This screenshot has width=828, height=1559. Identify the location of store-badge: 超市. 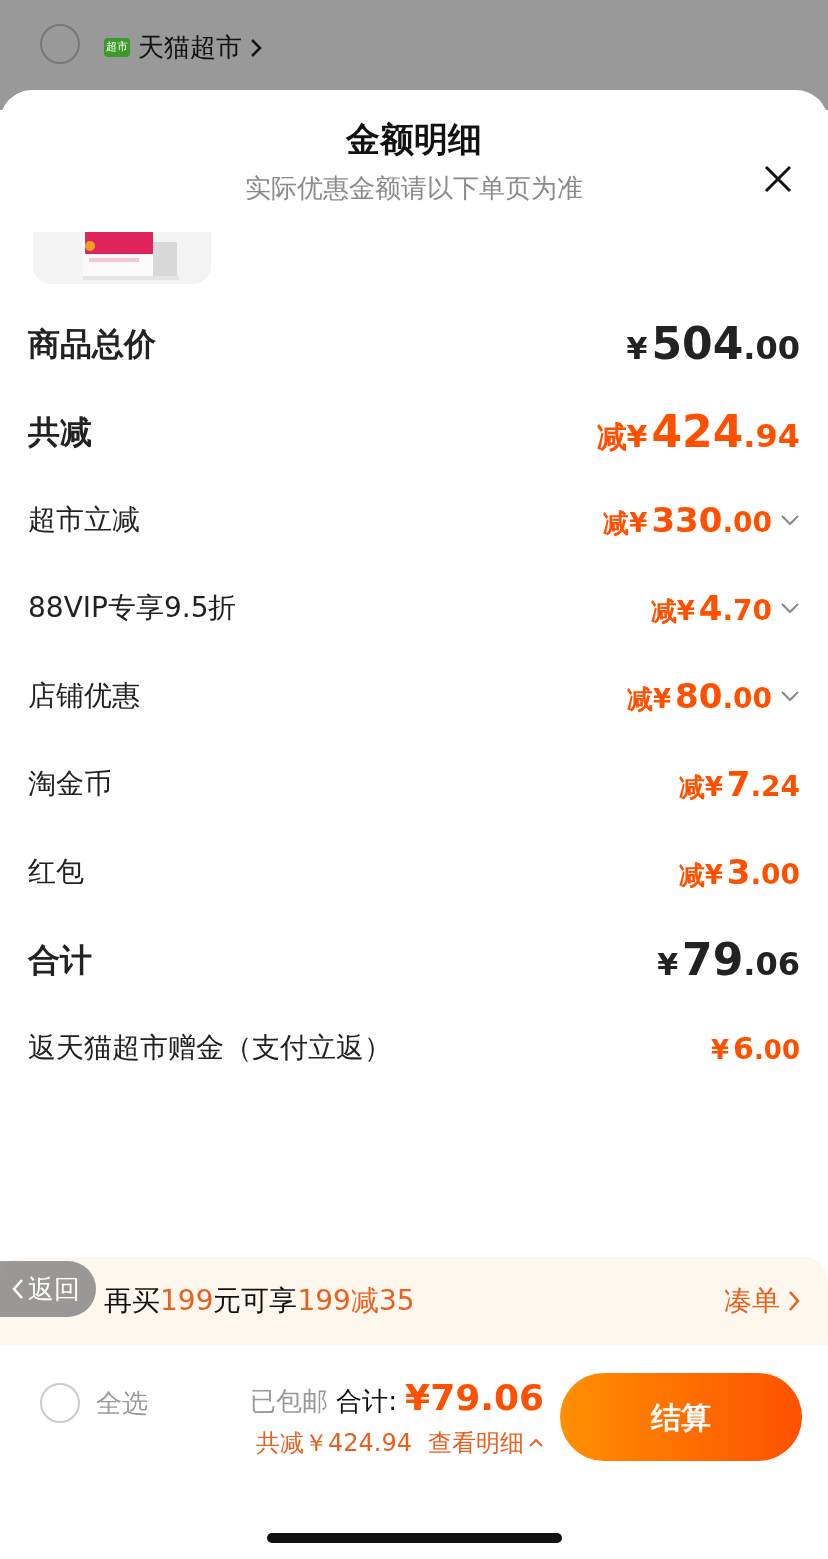
(117, 47).